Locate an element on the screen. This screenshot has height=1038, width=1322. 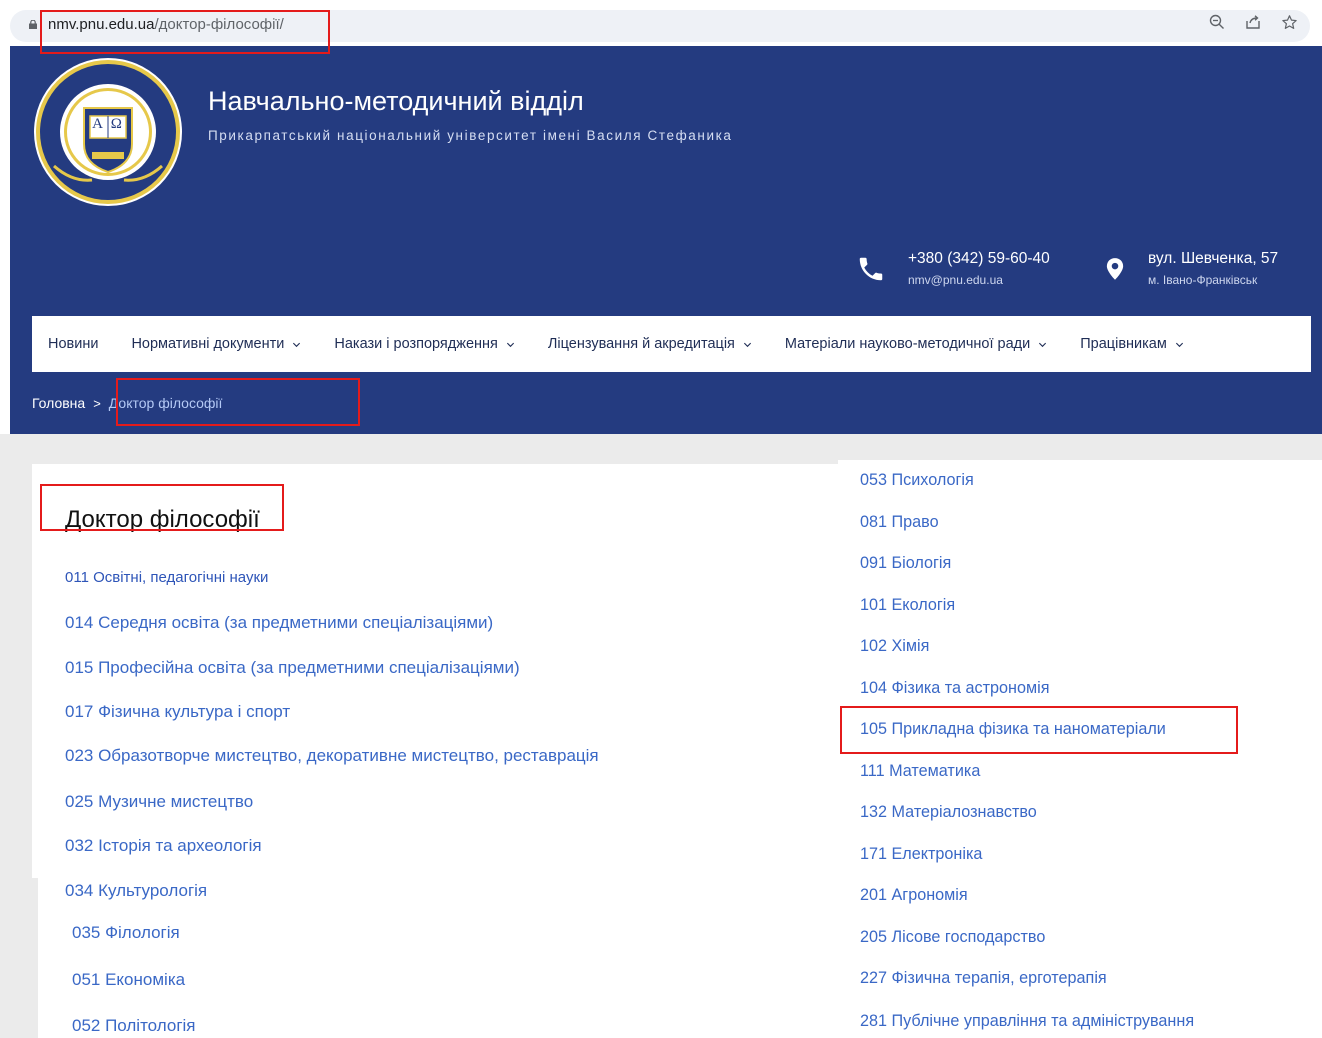
nav-label: Нормативні документи is located at coordinates (208, 344).